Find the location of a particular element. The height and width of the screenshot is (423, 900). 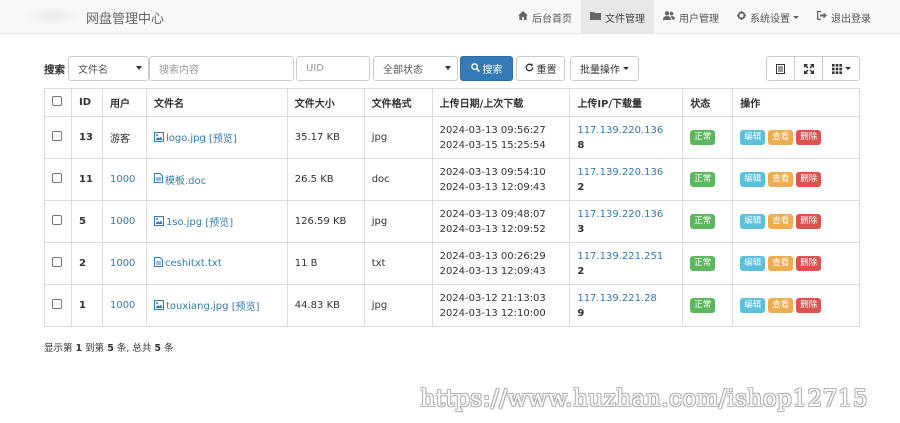

nav-item-settings: 系统设置 is located at coordinates (768, 17).